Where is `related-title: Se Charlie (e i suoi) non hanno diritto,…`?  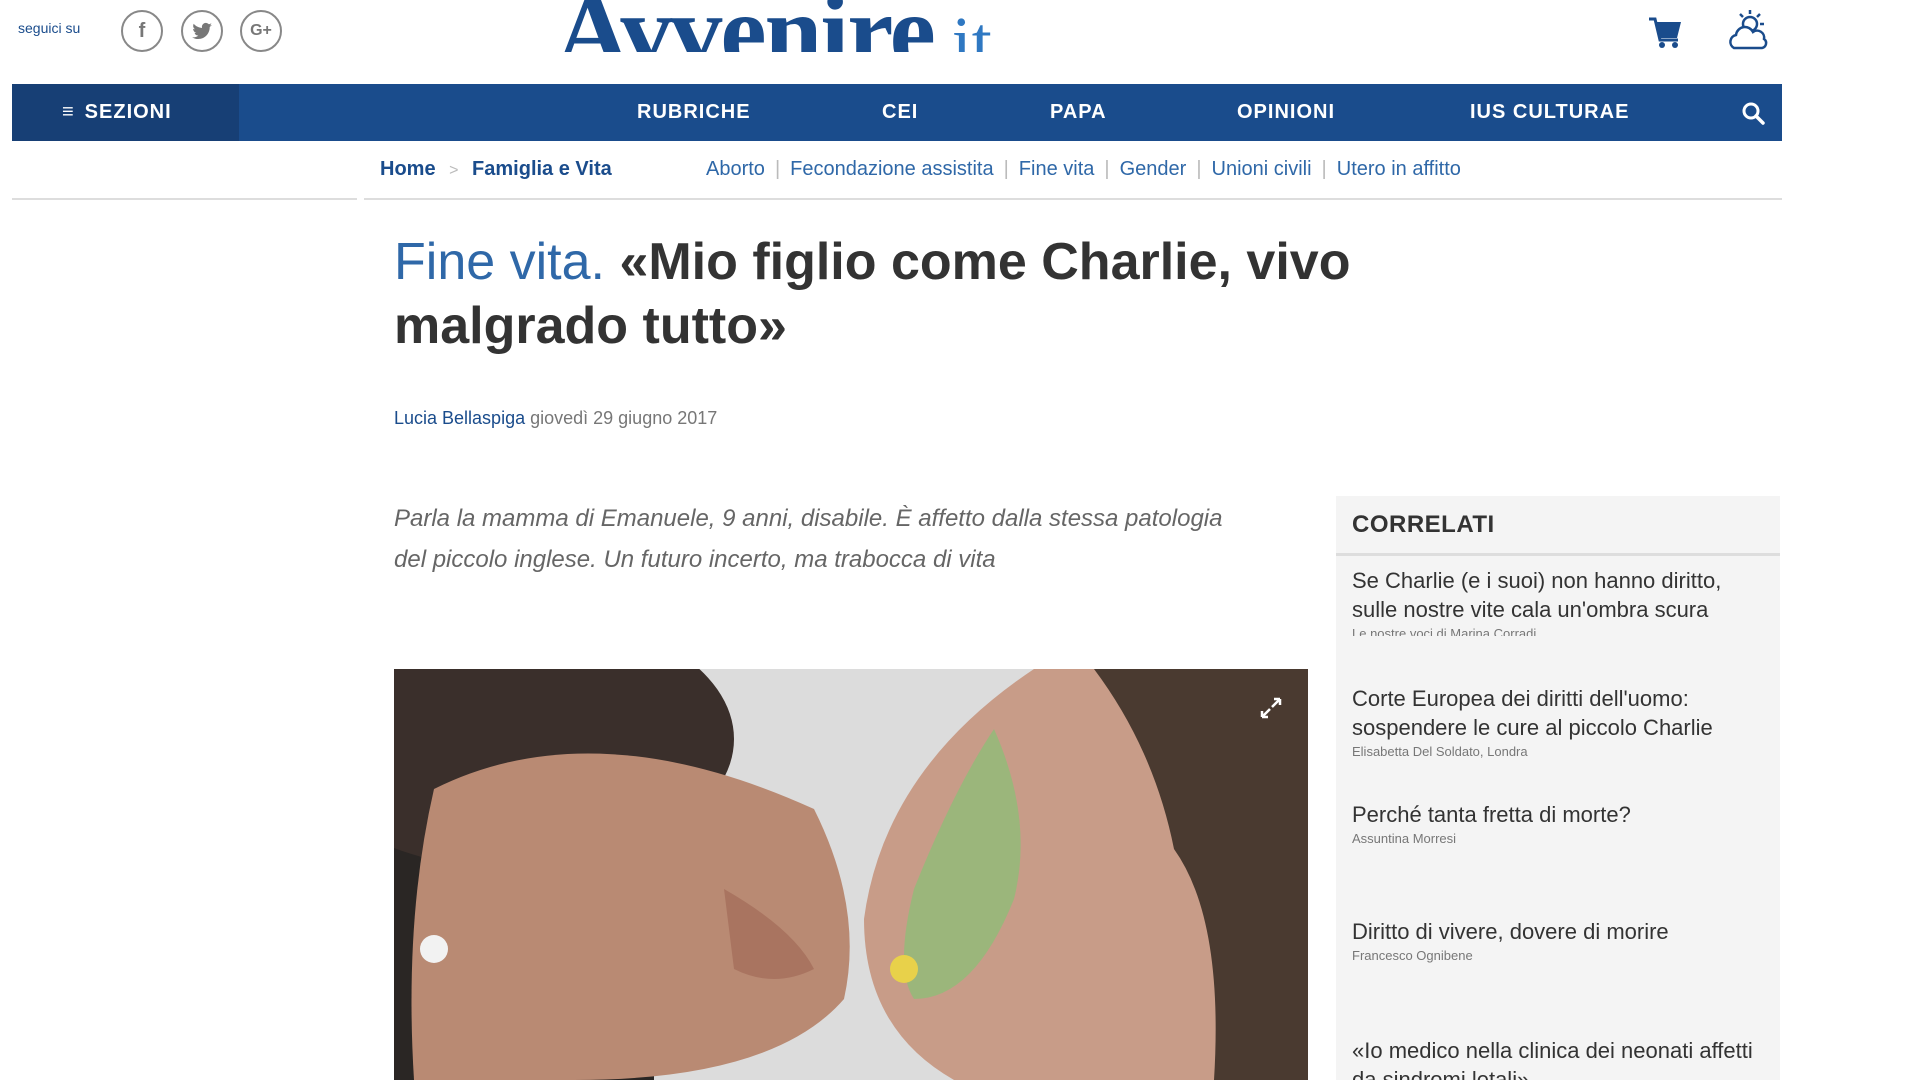 related-title: Se Charlie (e i suoi) non hanno diritto,… is located at coordinates (1537, 595).